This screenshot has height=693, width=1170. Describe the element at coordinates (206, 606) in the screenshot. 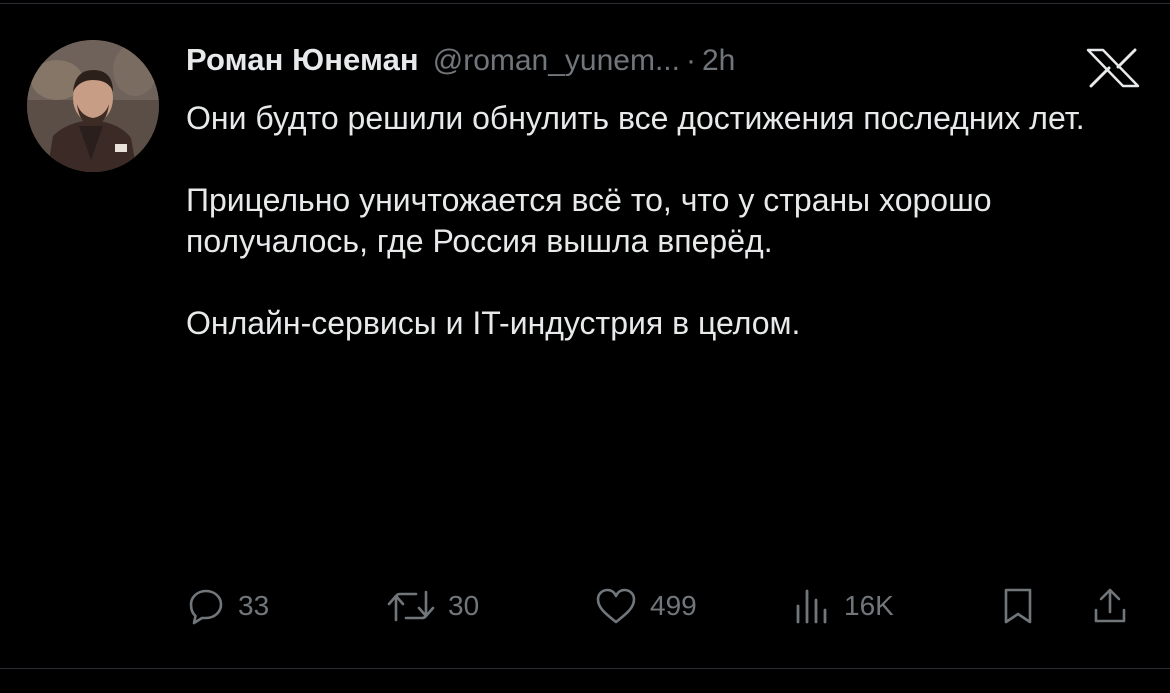

I see `reply-icon` at that location.